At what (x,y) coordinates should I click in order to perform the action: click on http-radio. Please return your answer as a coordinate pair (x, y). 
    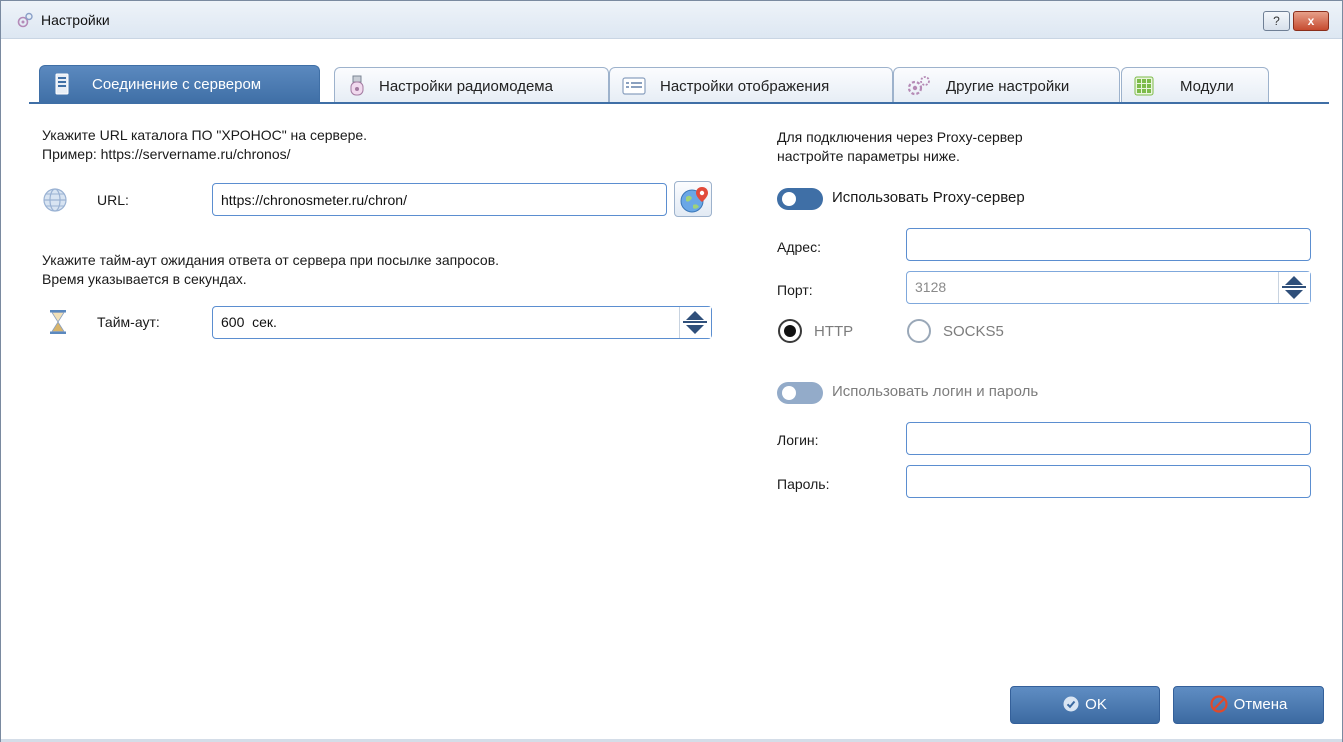
    Looking at the image, I should click on (790, 331).